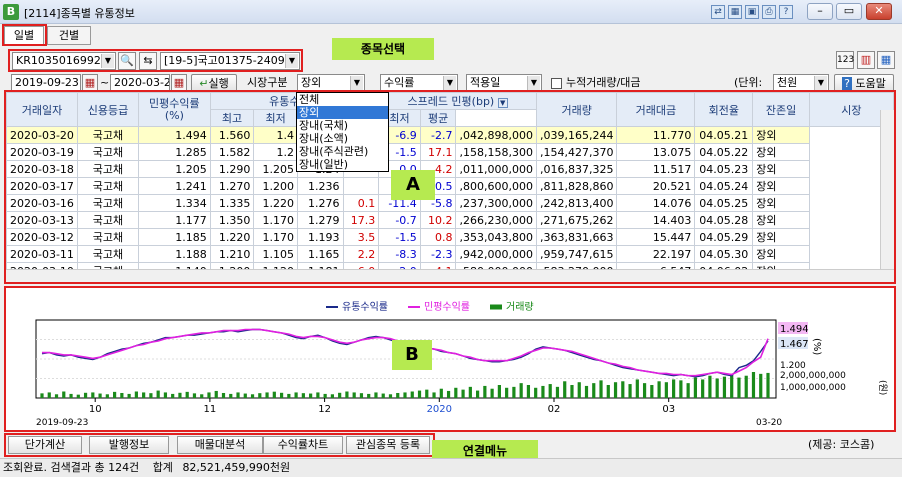 This screenshot has width=902, height=477. I want to click on col-hi: 최고, so click(232, 118).